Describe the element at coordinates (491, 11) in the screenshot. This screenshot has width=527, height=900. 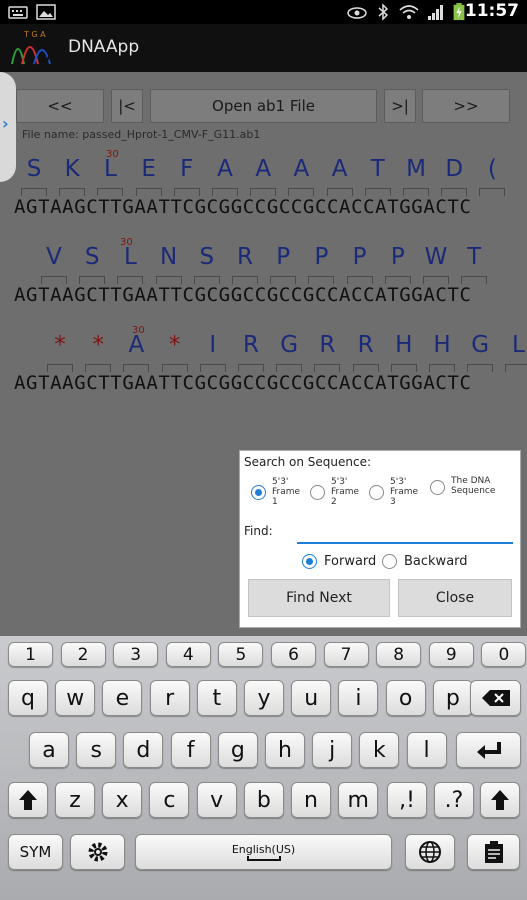
I see `clock: 11:57` at that location.